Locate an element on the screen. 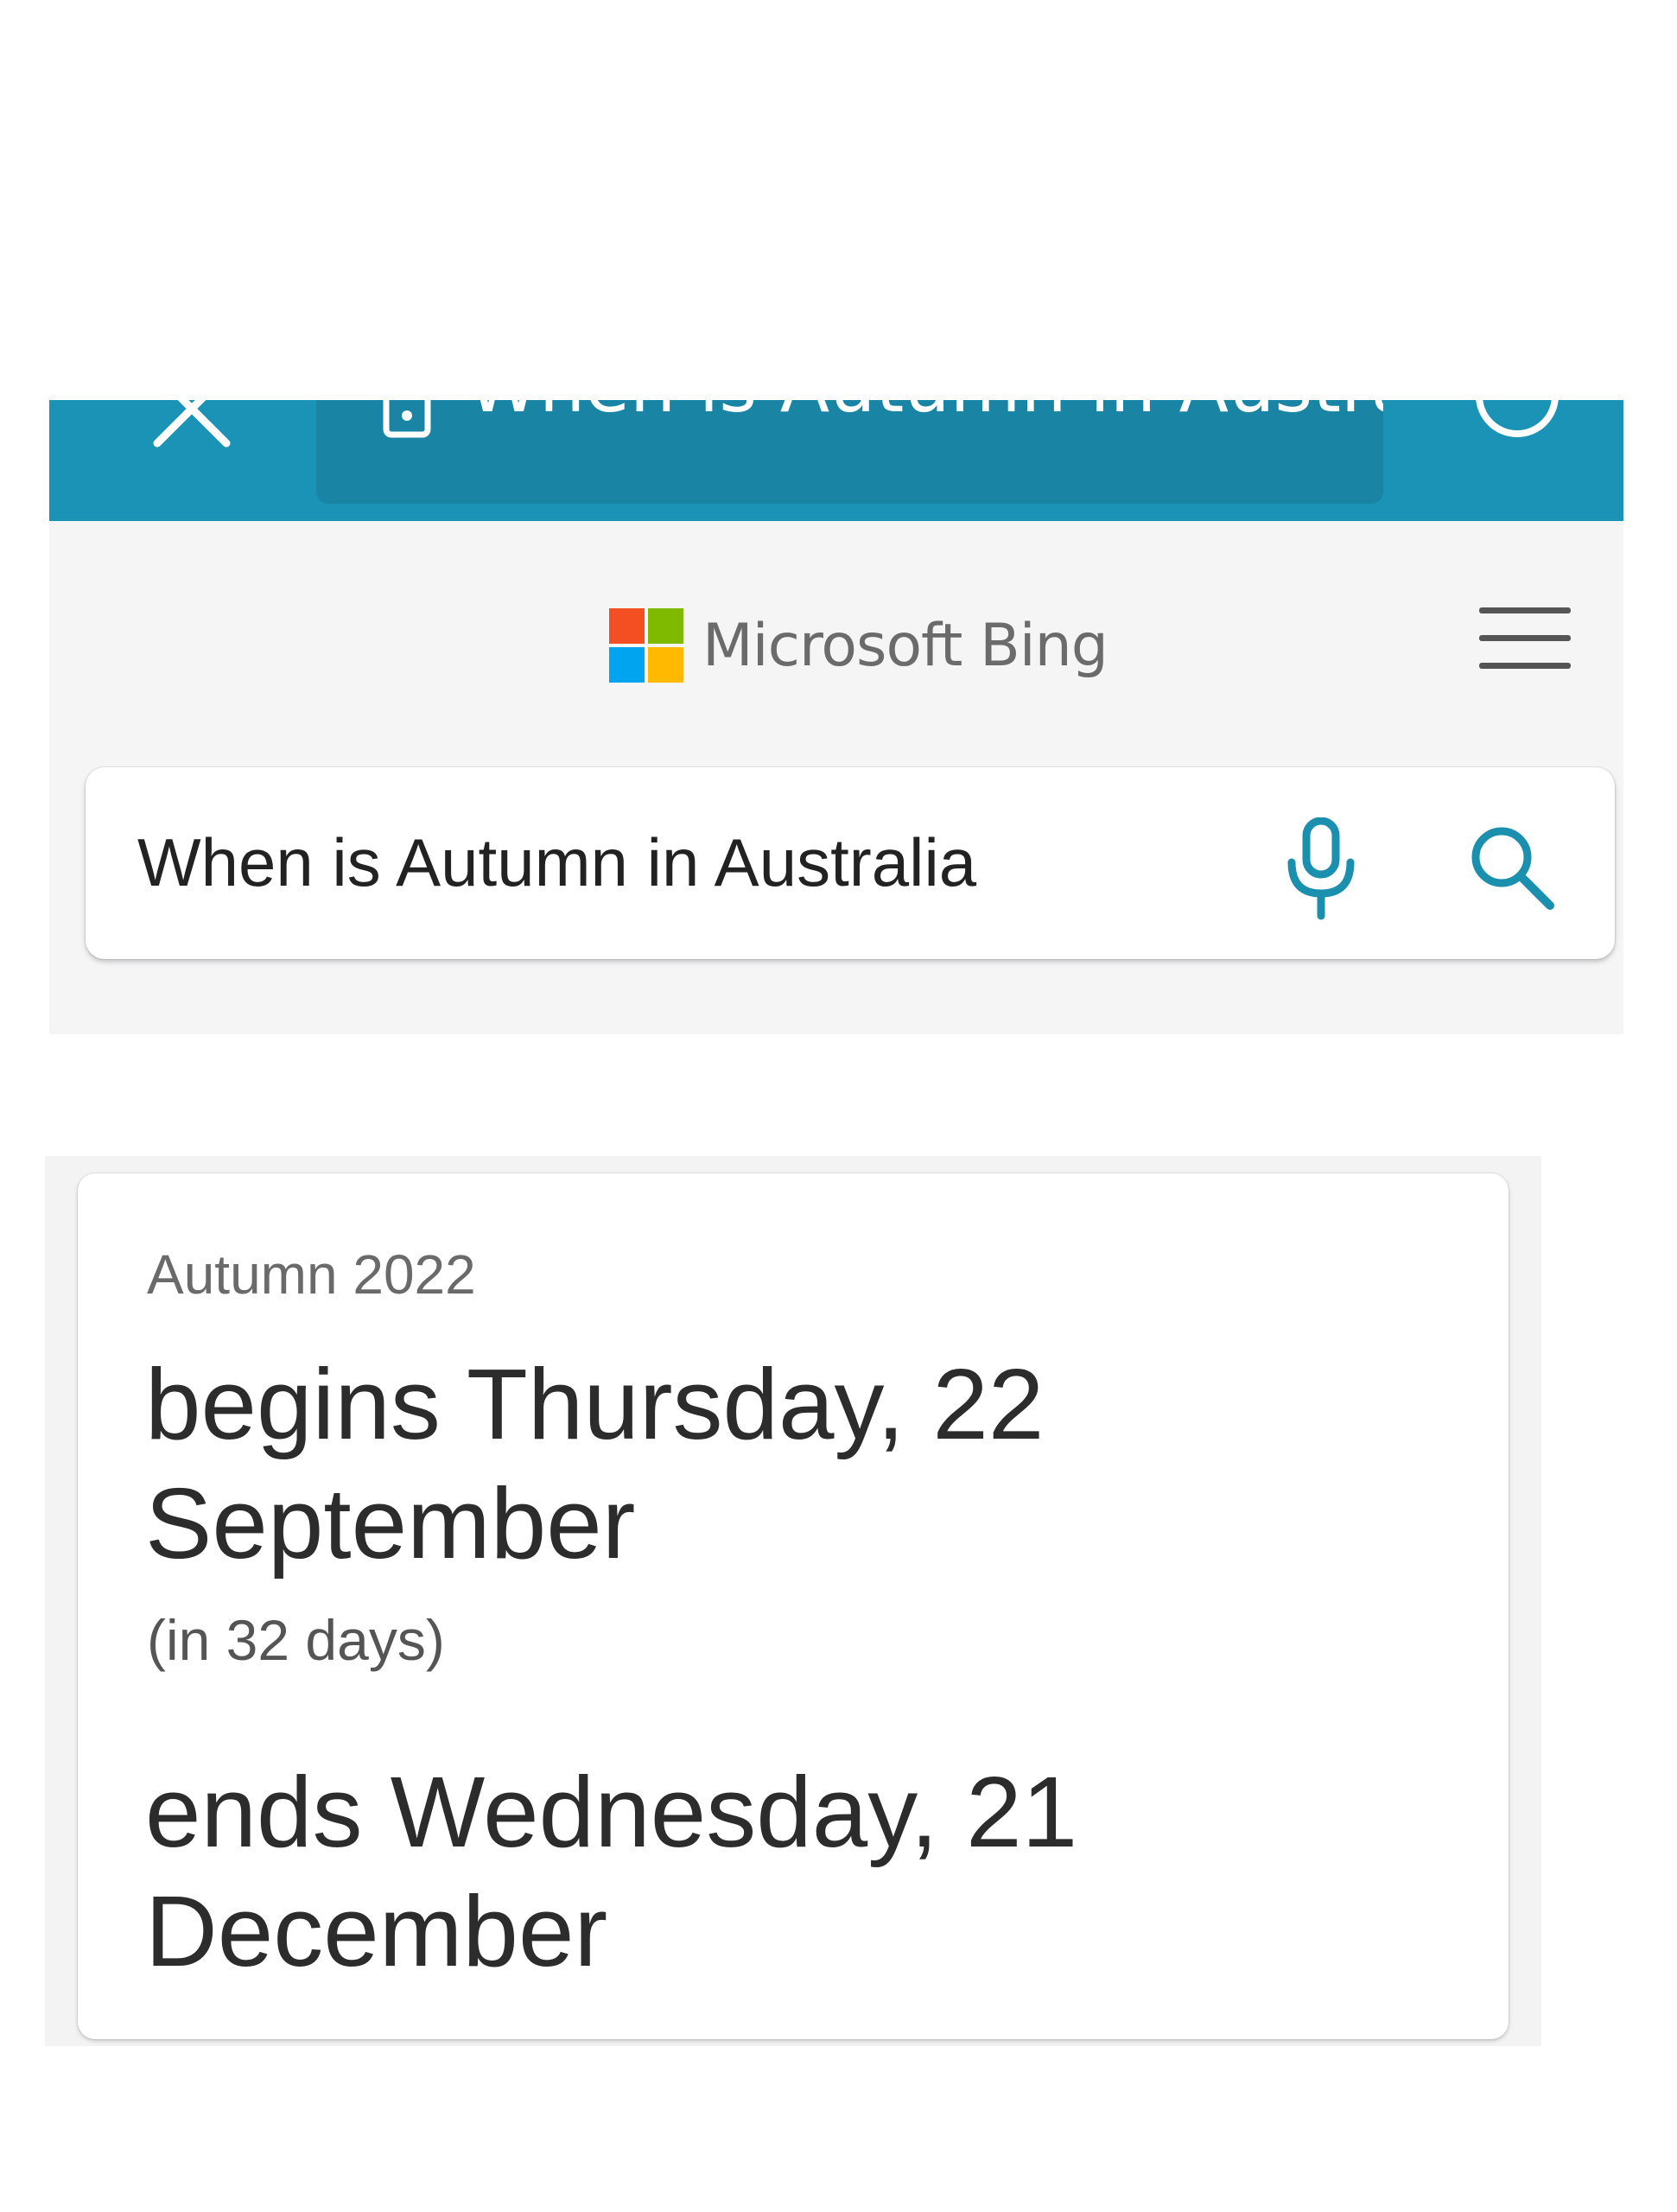 The height and width of the screenshot is (2212, 1677). hamburger-menu-icon is located at coordinates (1525, 610).